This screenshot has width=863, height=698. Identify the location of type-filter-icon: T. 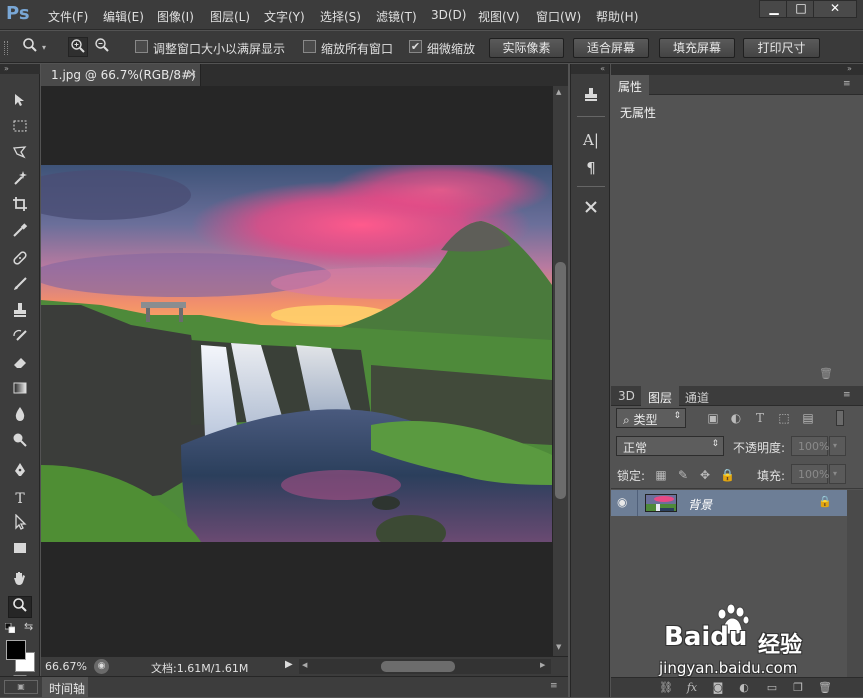
(760, 418).